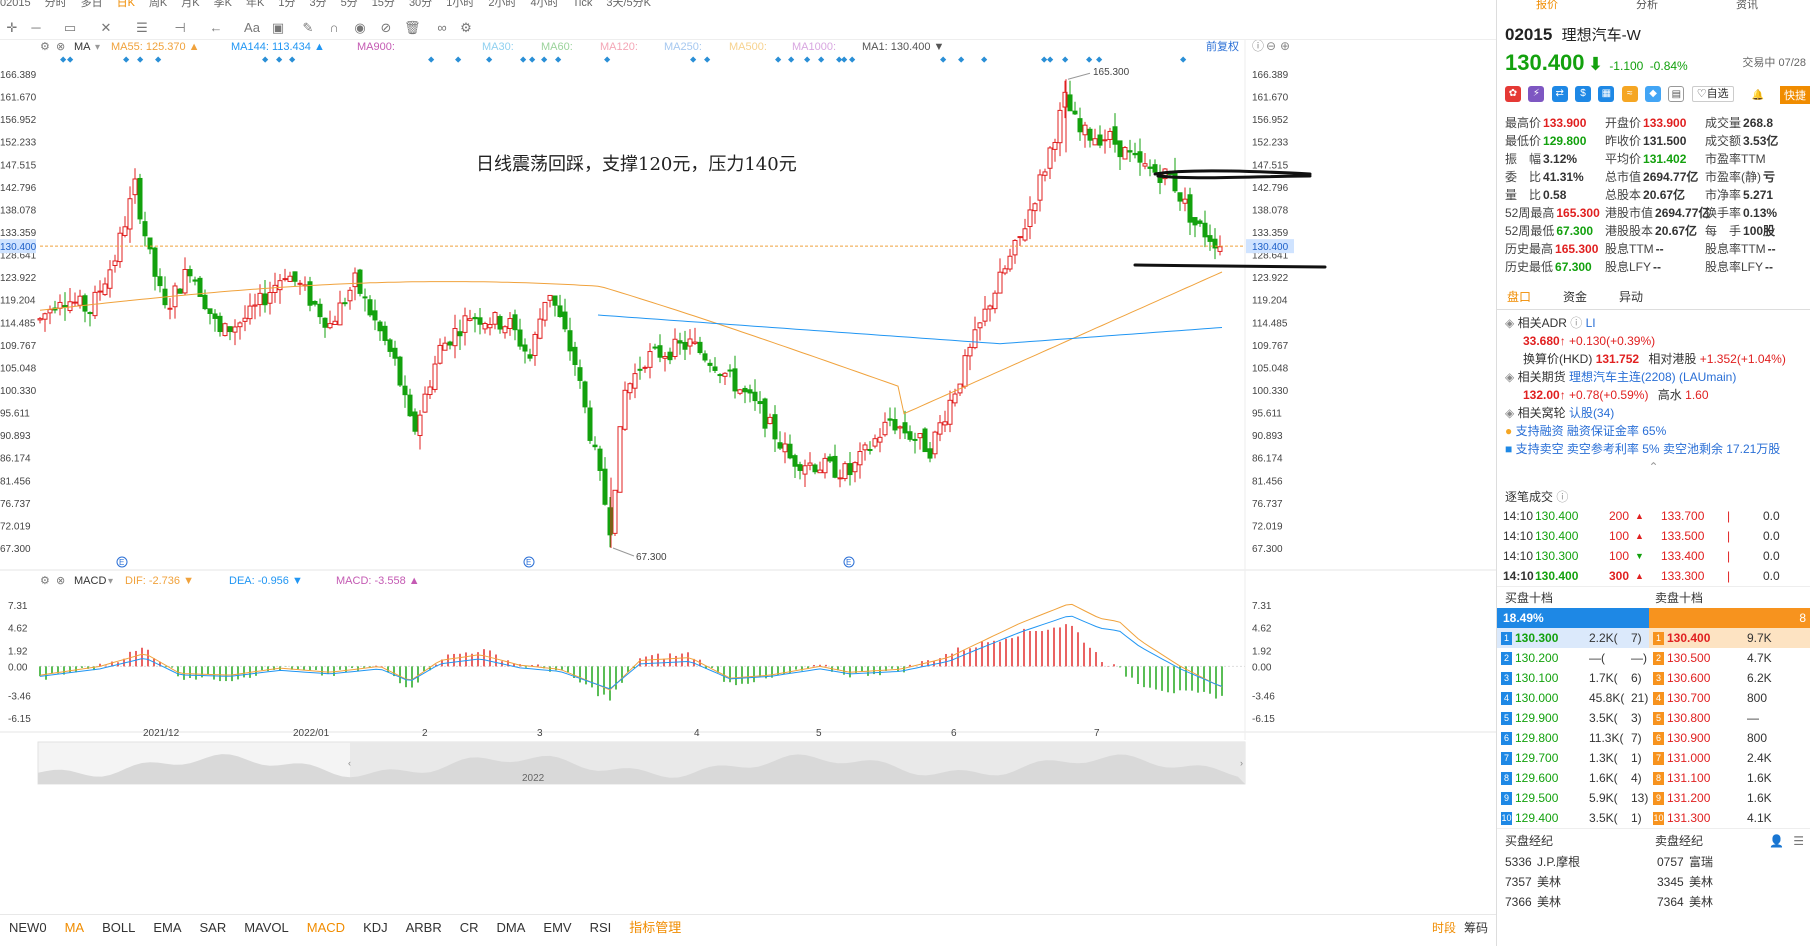 This screenshot has height=946, width=1810. What do you see at coordinates (511, 928) in the screenshot?
I see `indicator-tab: DMA` at bounding box center [511, 928].